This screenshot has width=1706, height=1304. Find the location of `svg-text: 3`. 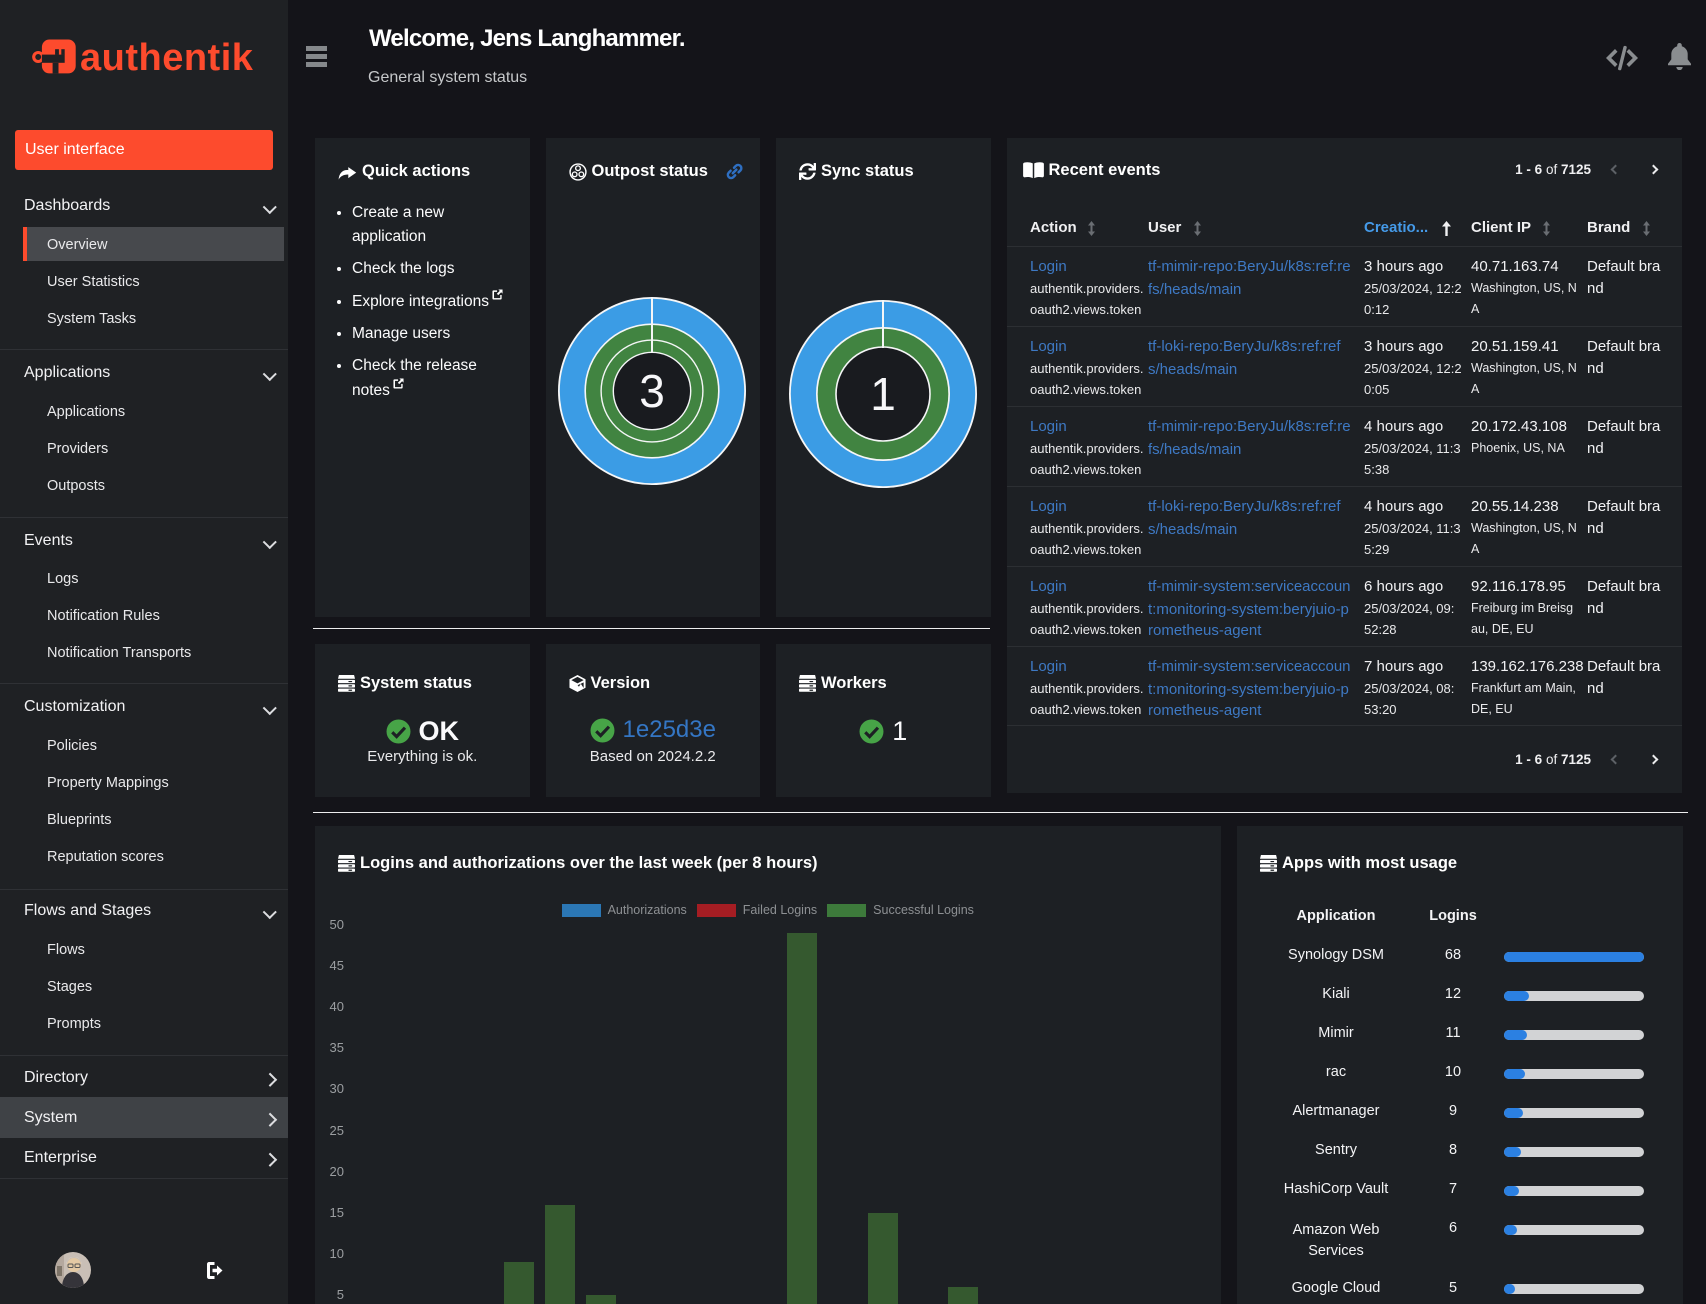

svg-text: 3 is located at coordinates (652, 391).